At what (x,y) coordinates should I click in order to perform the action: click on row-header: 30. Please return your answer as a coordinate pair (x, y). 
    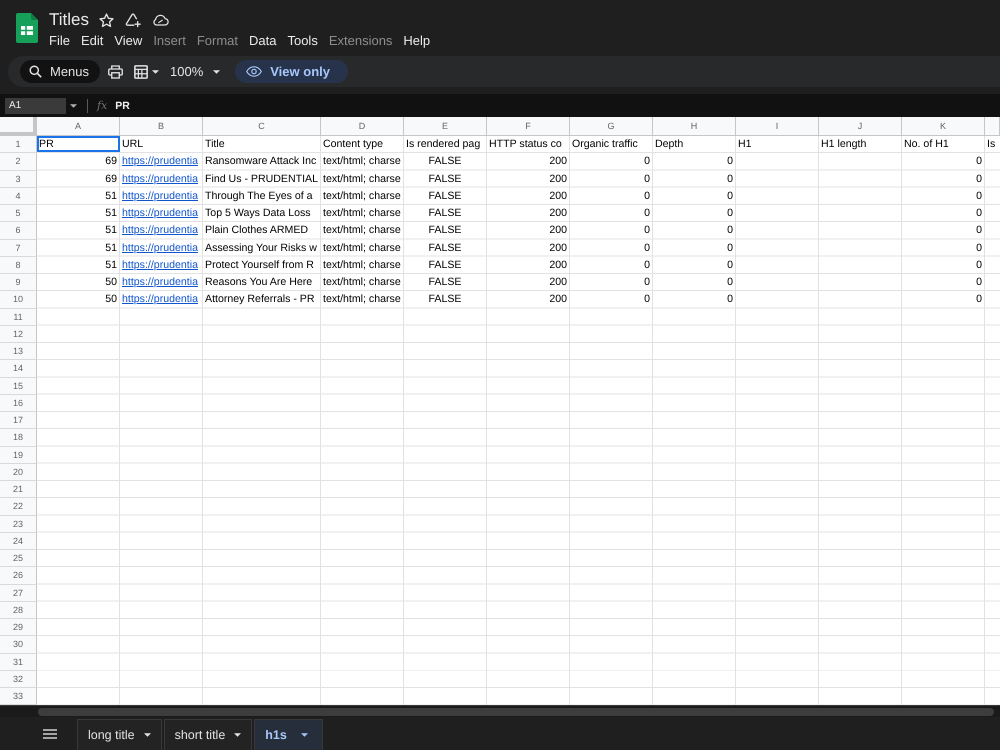
    Looking at the image, I should click on (18, 645).